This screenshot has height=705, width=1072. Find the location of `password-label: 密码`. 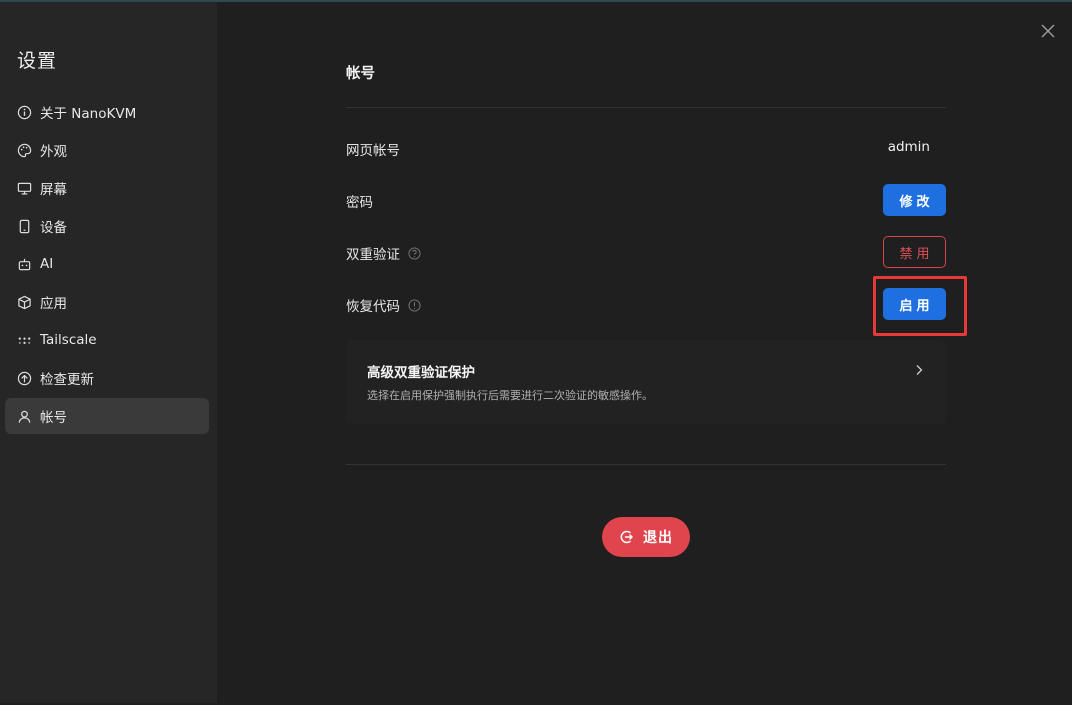

password-label: 密码 is located at coordinates (359, 203).